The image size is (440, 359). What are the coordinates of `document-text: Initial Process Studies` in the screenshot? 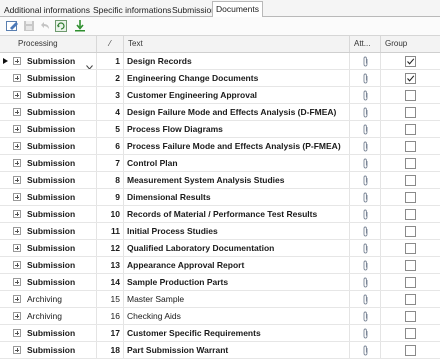 It's located at (237, 231).